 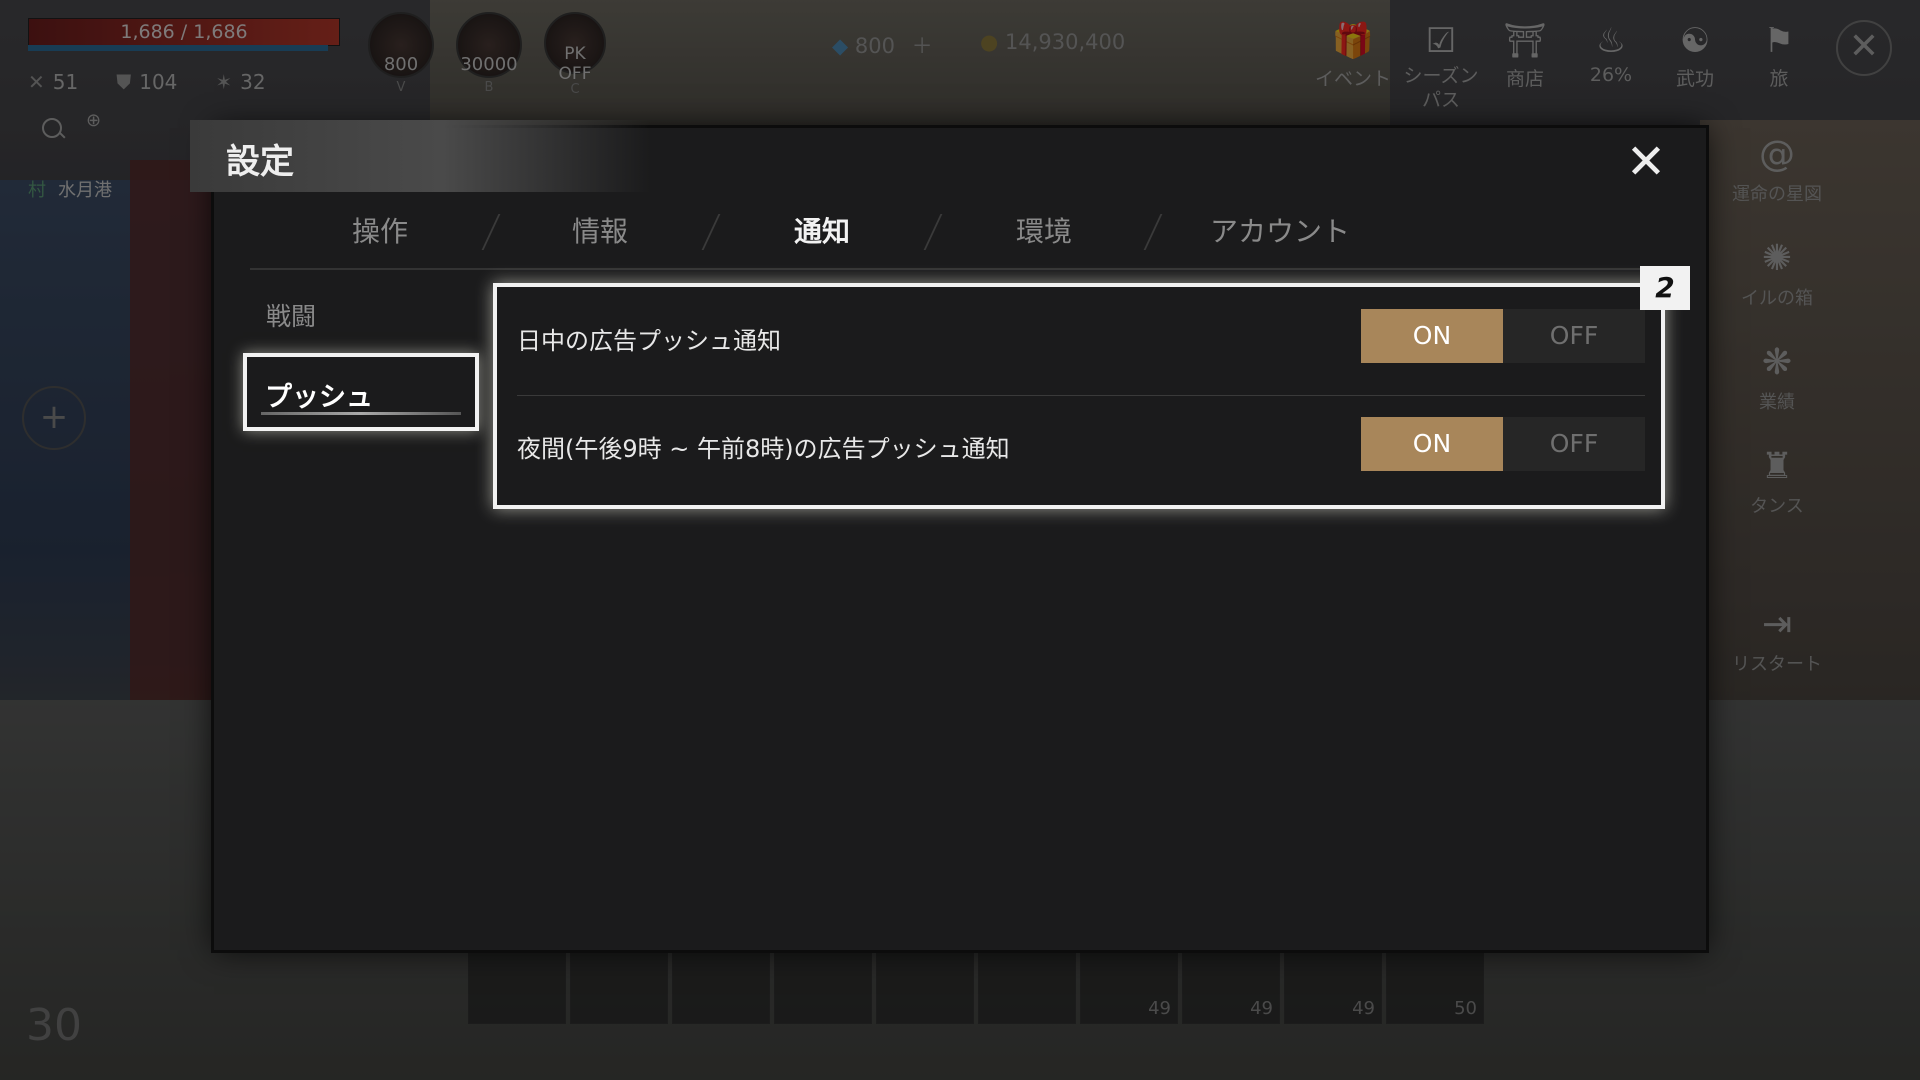 What do you see at coordinates (649, 341) in the screenshot?
I see `option-label: 日中の広告プッシュ通知` at bounding box center [649, 341].